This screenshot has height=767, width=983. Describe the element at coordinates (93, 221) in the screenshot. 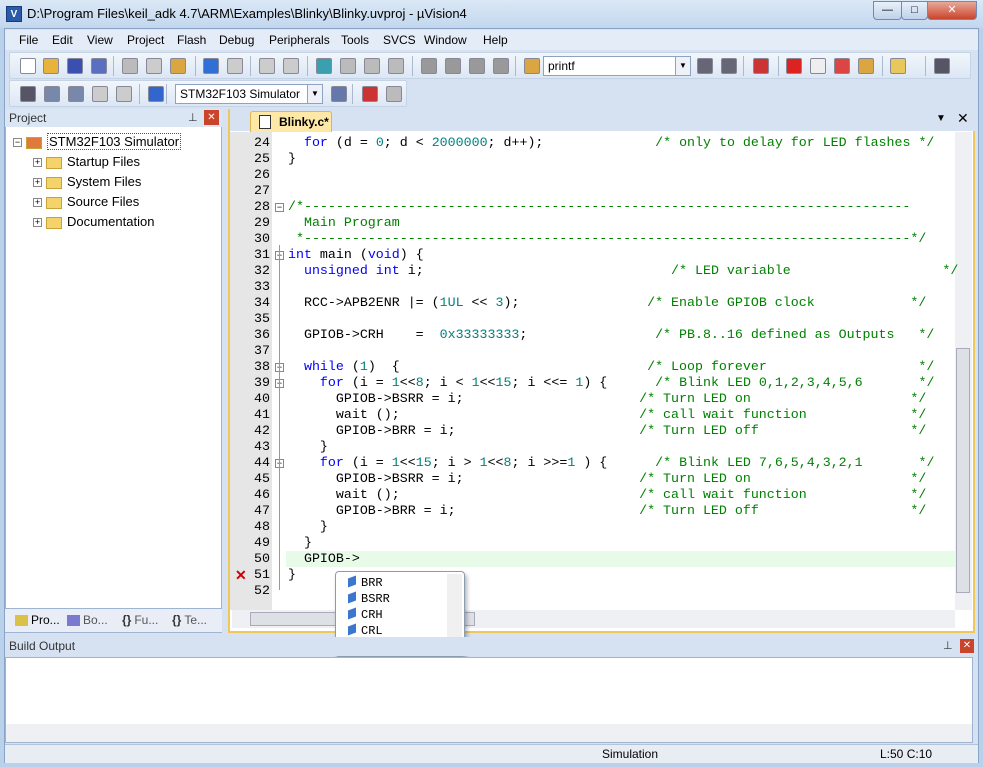

I see `tree-folder: + Documentation` at that location.